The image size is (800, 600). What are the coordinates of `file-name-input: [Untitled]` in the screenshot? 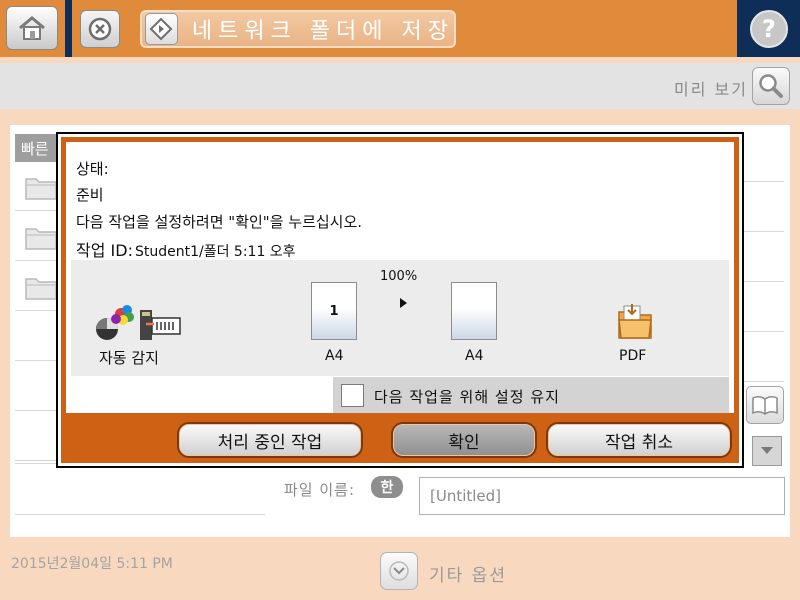 It's located at (602, 496).